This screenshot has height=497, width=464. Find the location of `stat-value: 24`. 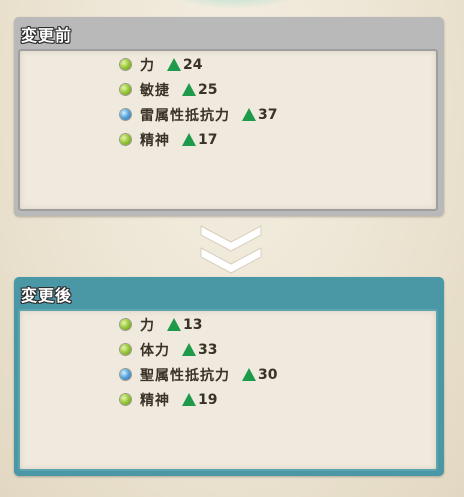

stat-value: 24 is located at coordinates (193, 64).